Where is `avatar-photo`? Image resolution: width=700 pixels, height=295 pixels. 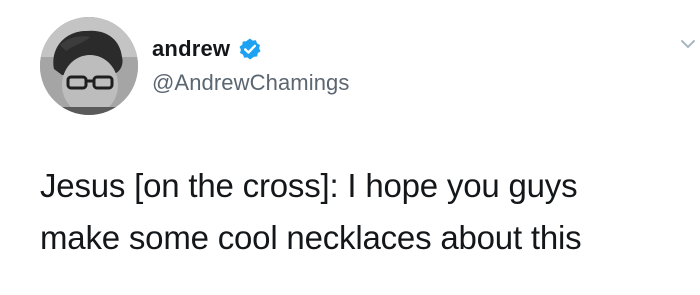 avatar-photo is located at coordinates (89, 66).